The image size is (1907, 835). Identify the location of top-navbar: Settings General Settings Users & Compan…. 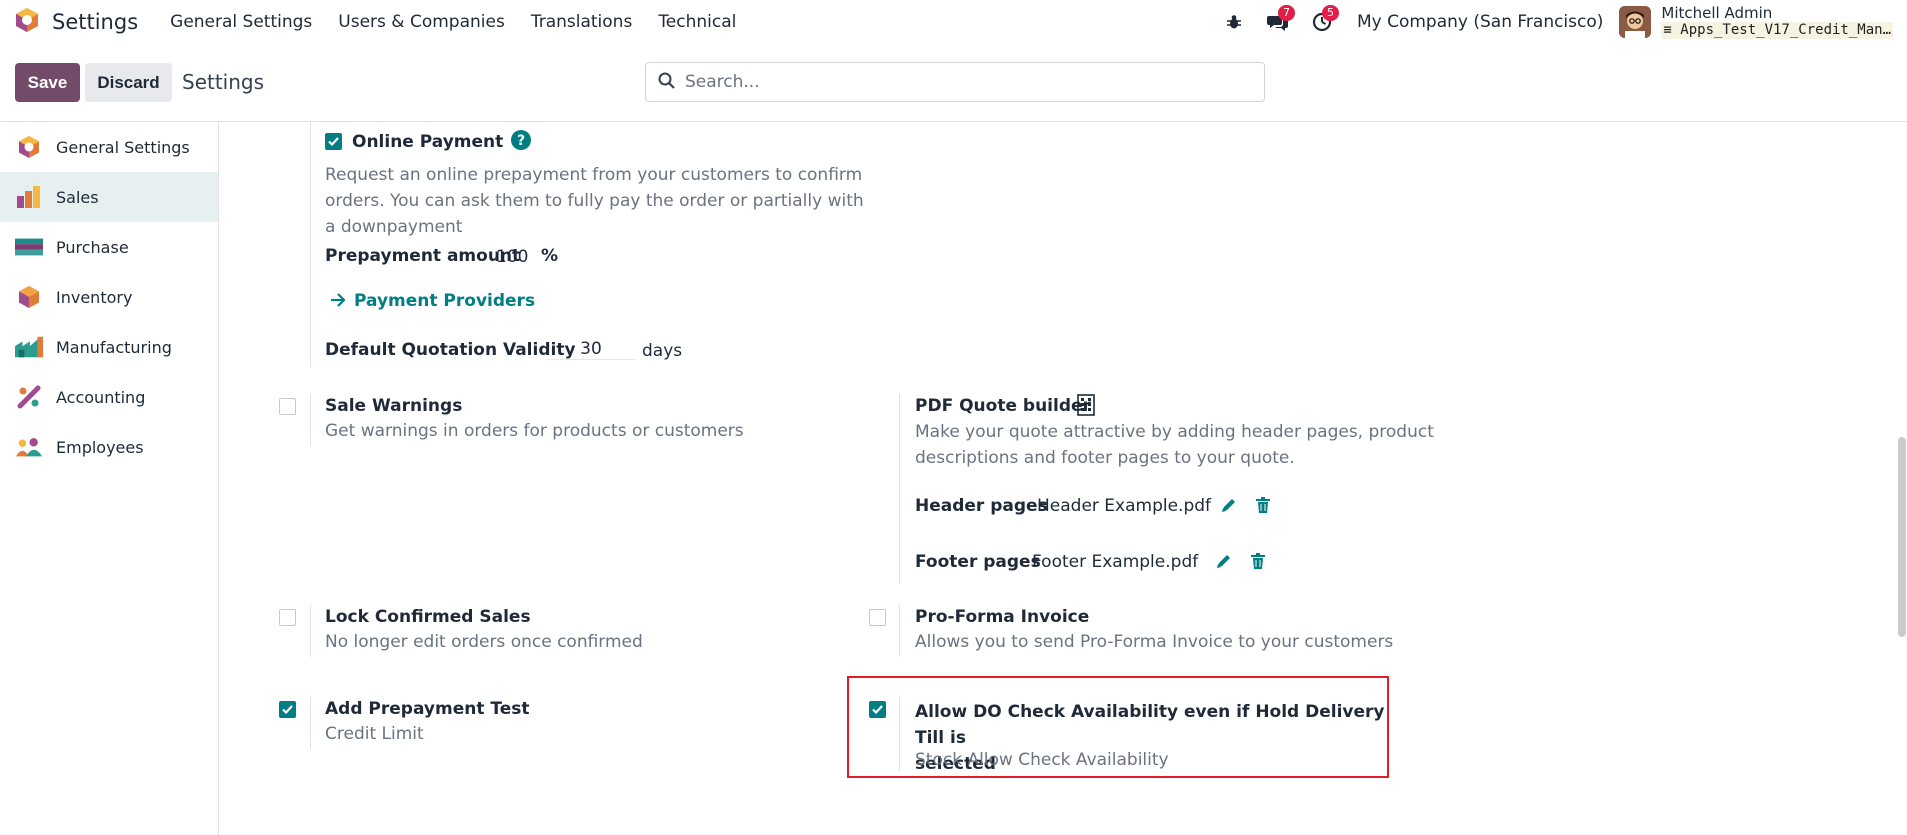
(953, 21).